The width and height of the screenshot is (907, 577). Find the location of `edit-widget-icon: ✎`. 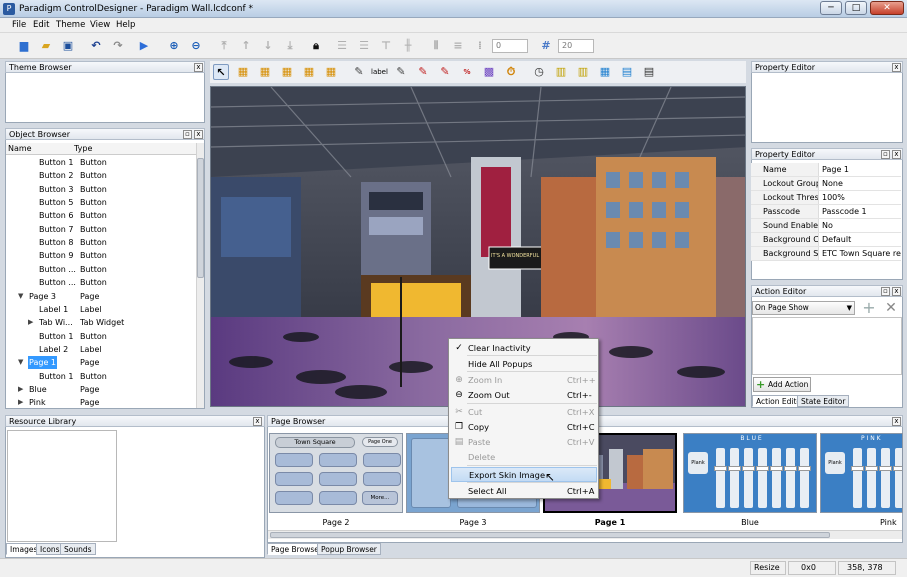

edit-widget-icon: ✎ is located at coordinates (359, 72).